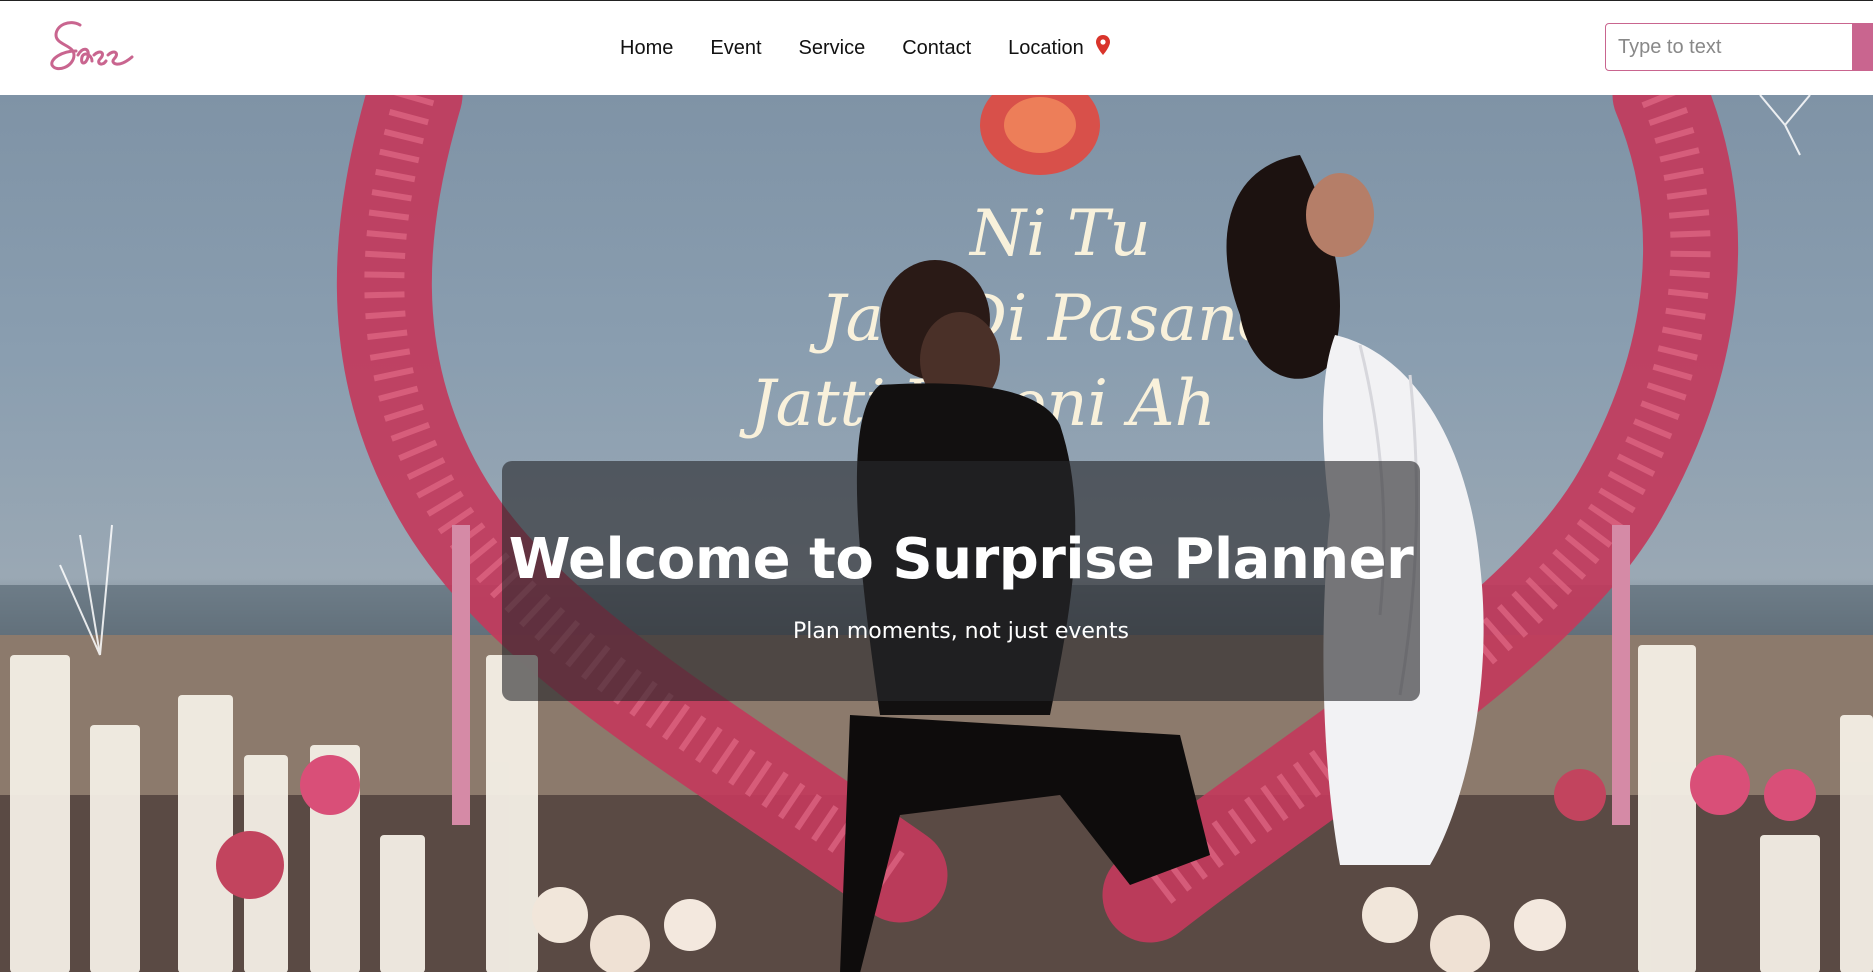 The width and height of the screenshot is (1873, 972). What do you see at coordinates (961, 559) in the screenshot?
I see `hero-title: Welcome to Surprise Planner` at bounding box center [961, 559].